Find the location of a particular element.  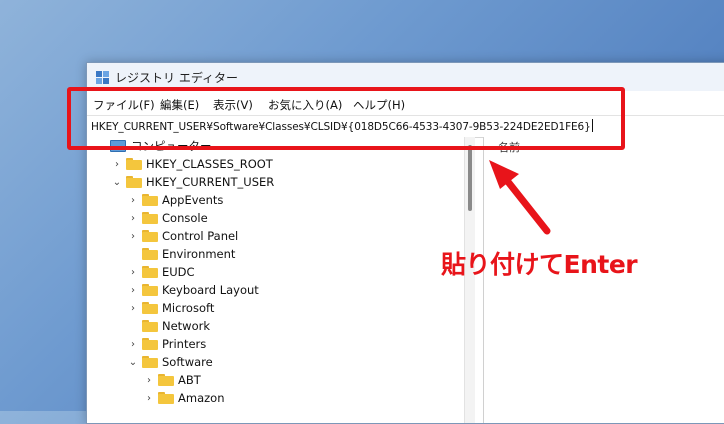

tree-item-label: Microsoft is located at coordinates (188, 308).